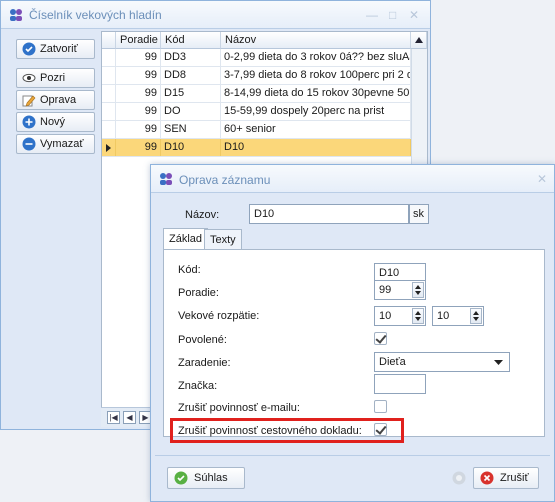 This screenshot has width=555, height=502. I want to click on poradie-spin-buttons, so click(418, 290).